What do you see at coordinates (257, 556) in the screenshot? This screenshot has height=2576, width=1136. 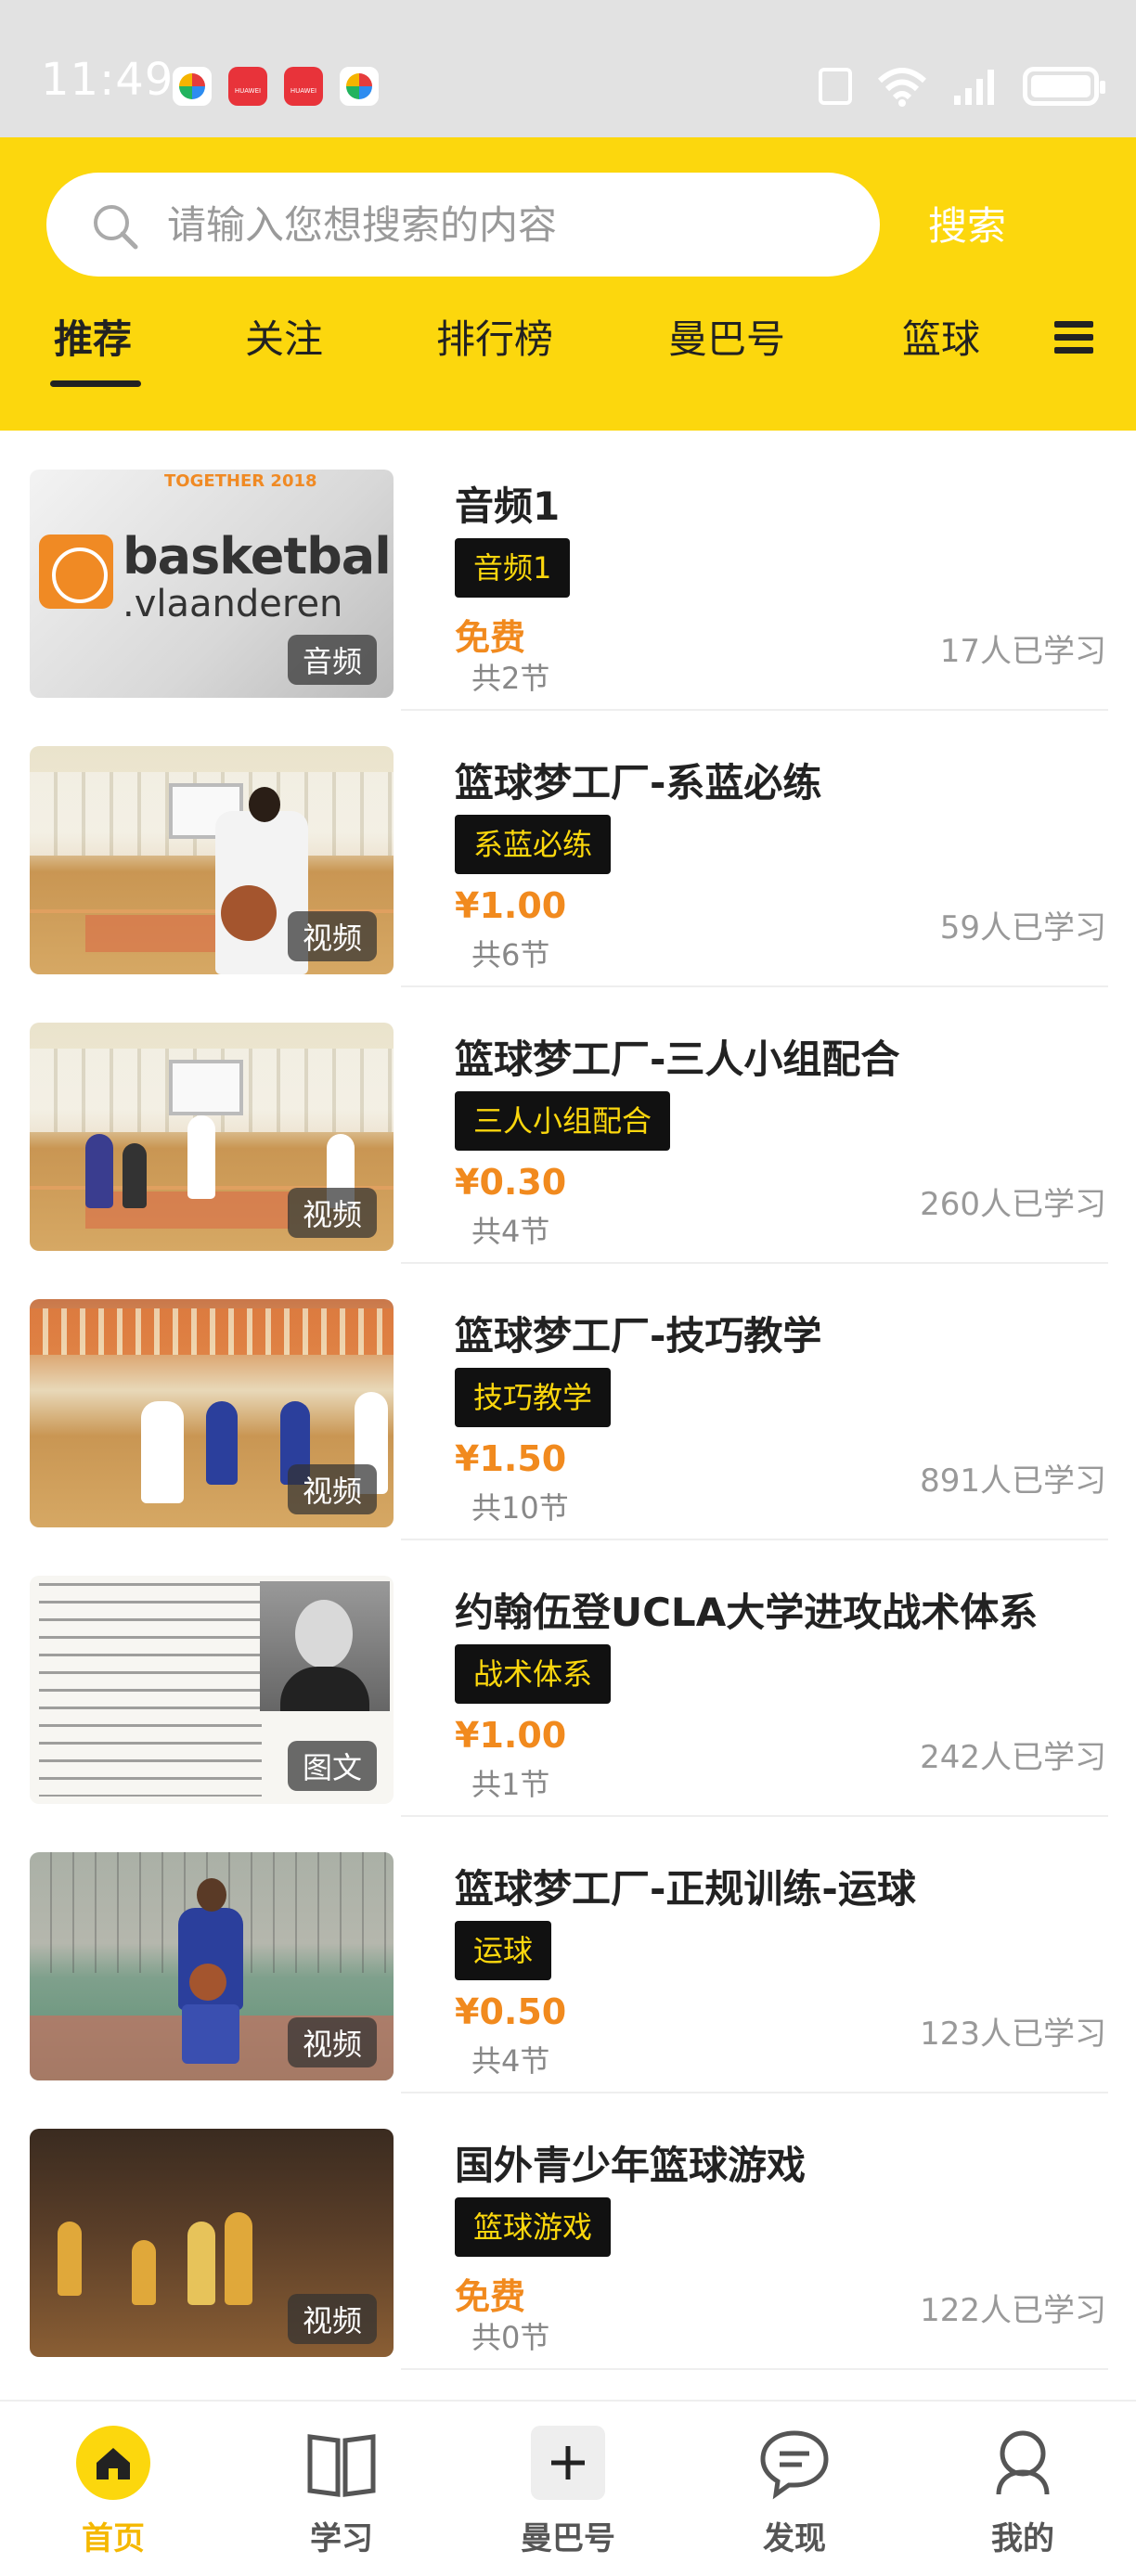 I see `logo-text: basketbal` at bounding box center [257, 556].